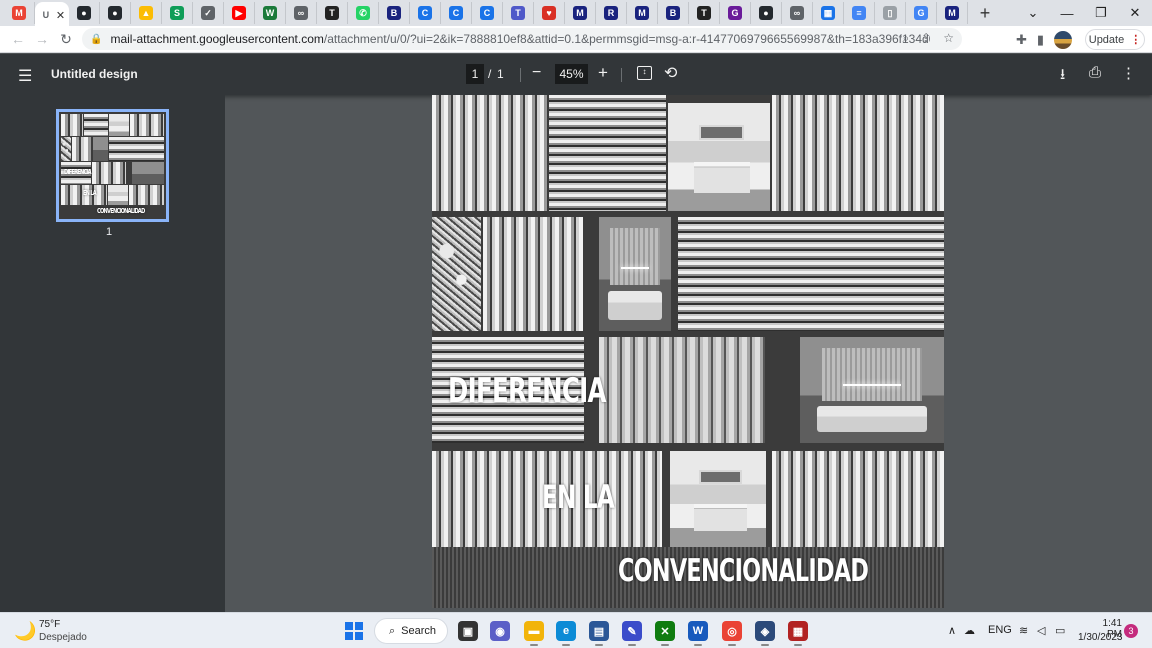  Describe the element at coordinates (952, 630) in the screenshot. I see `tray-overflow-icon: ∧` at that location.